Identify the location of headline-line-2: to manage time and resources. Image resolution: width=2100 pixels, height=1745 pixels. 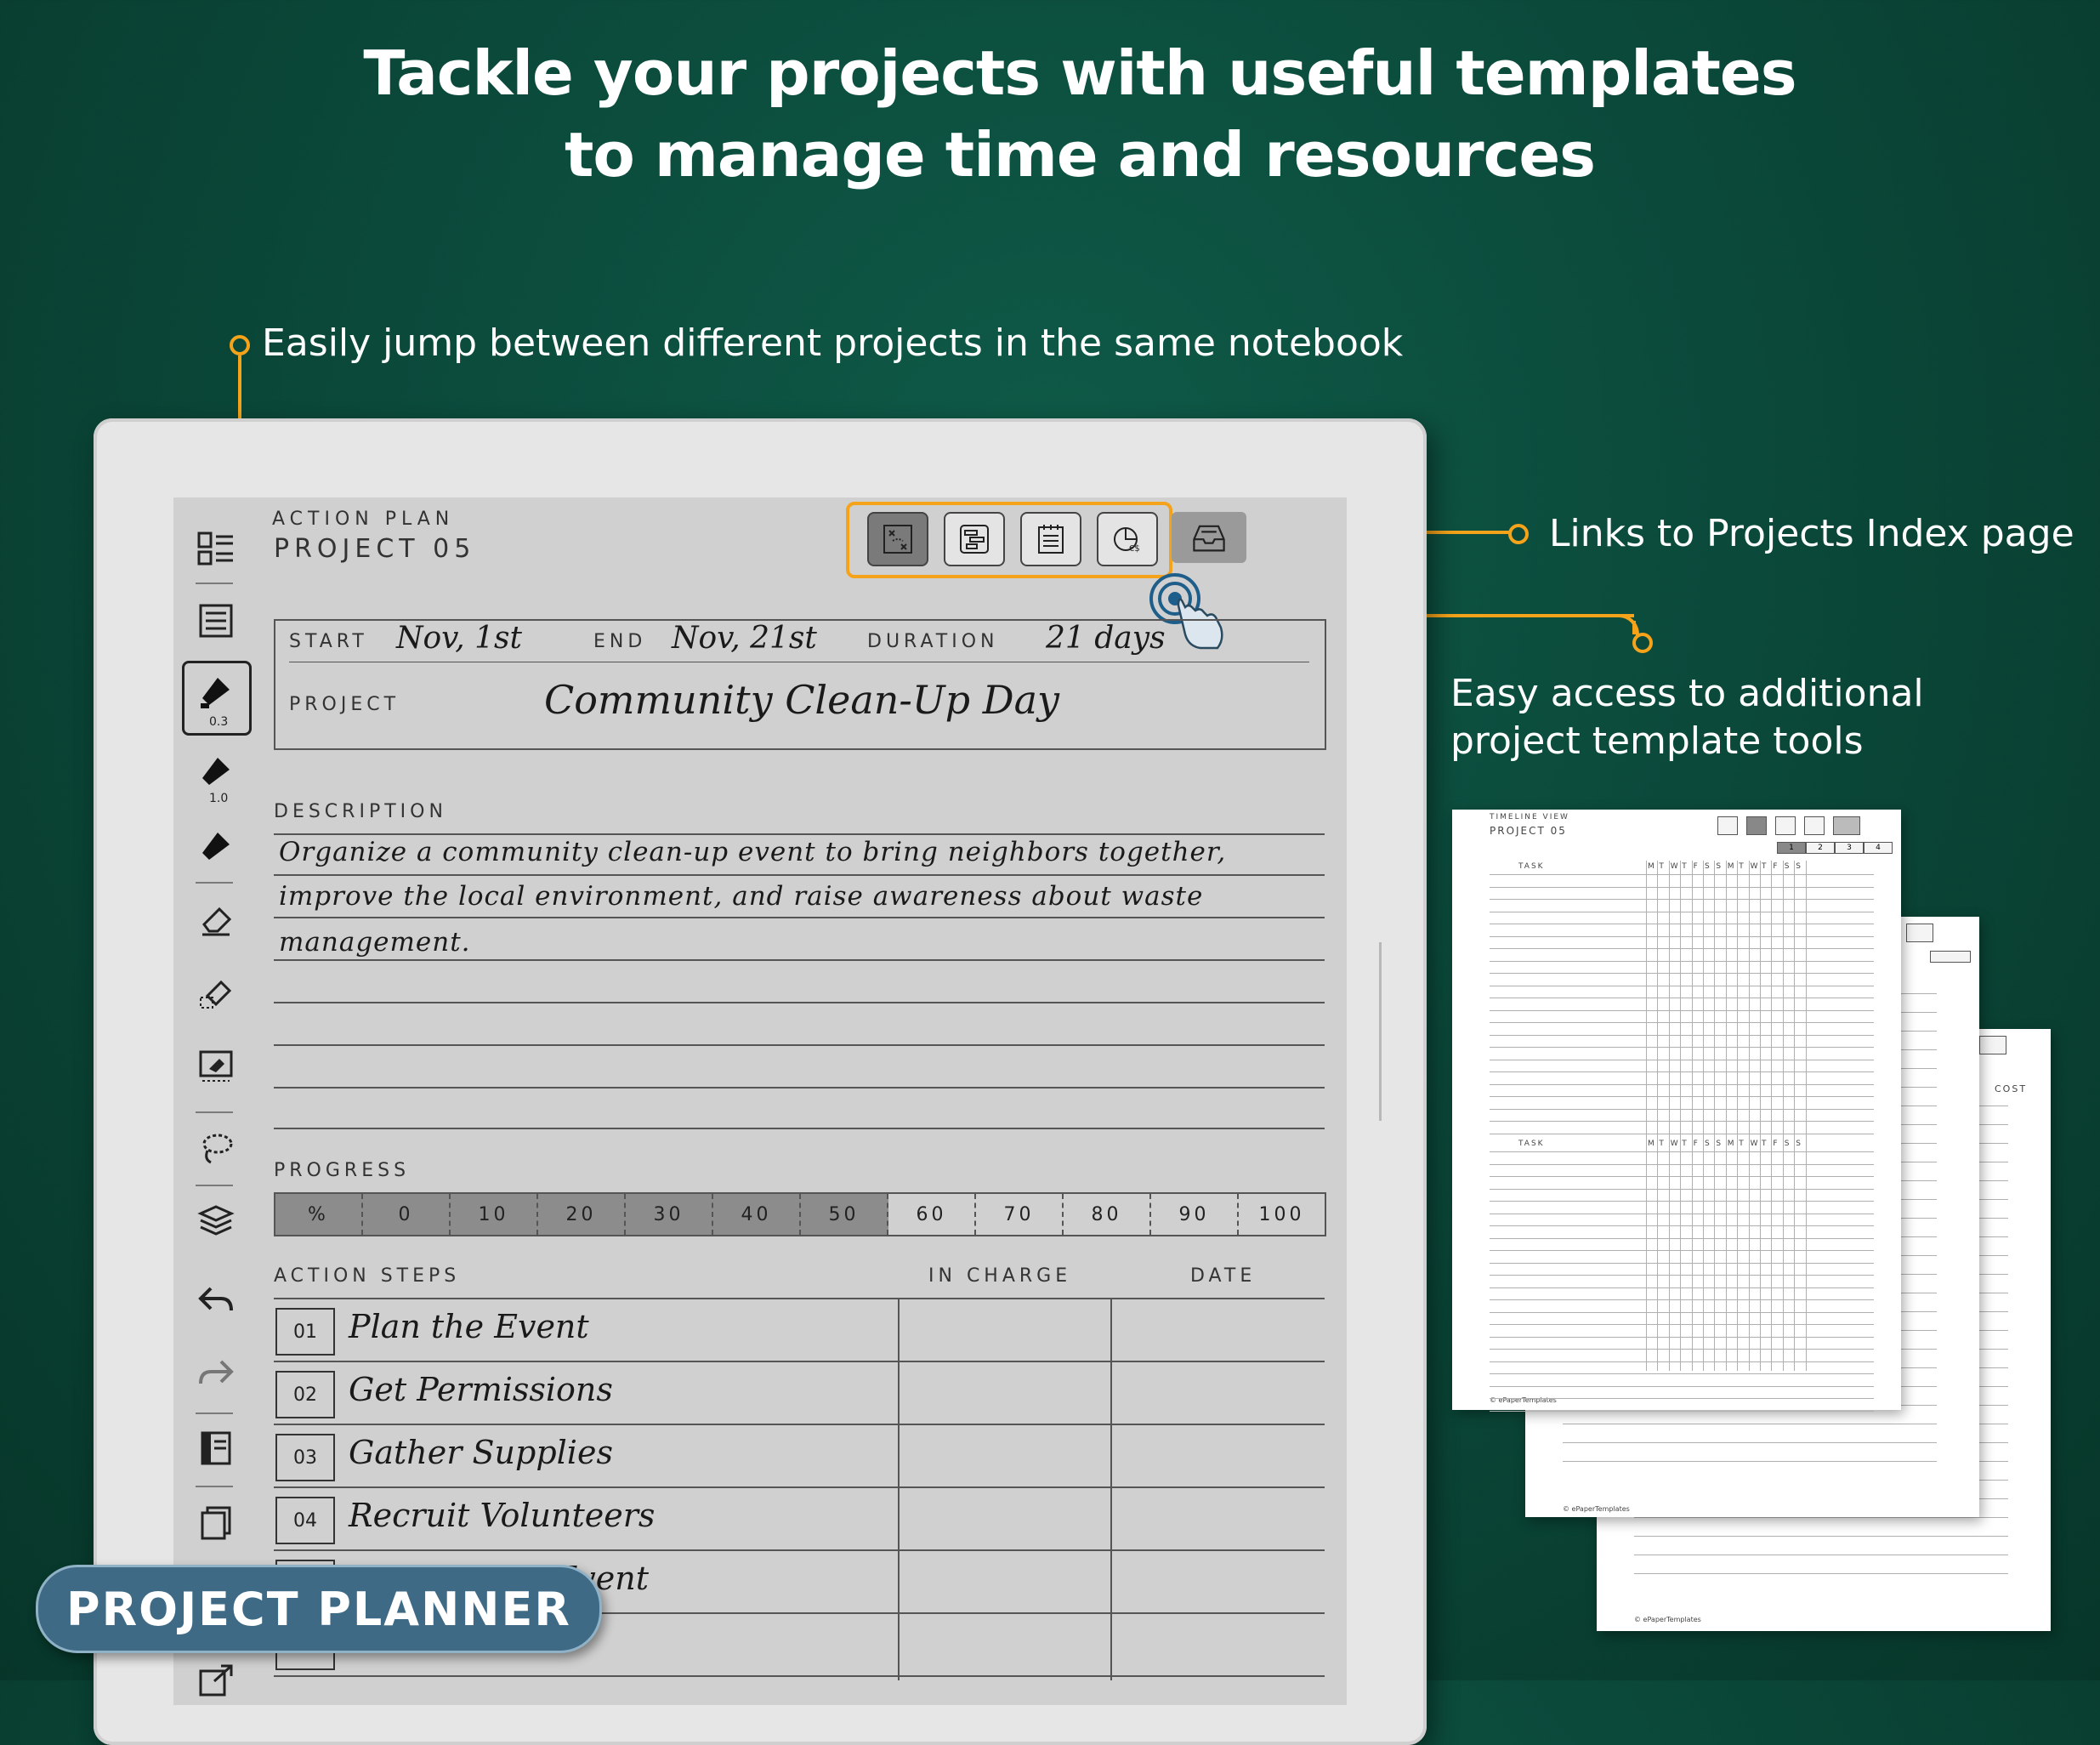
(1080, 154).